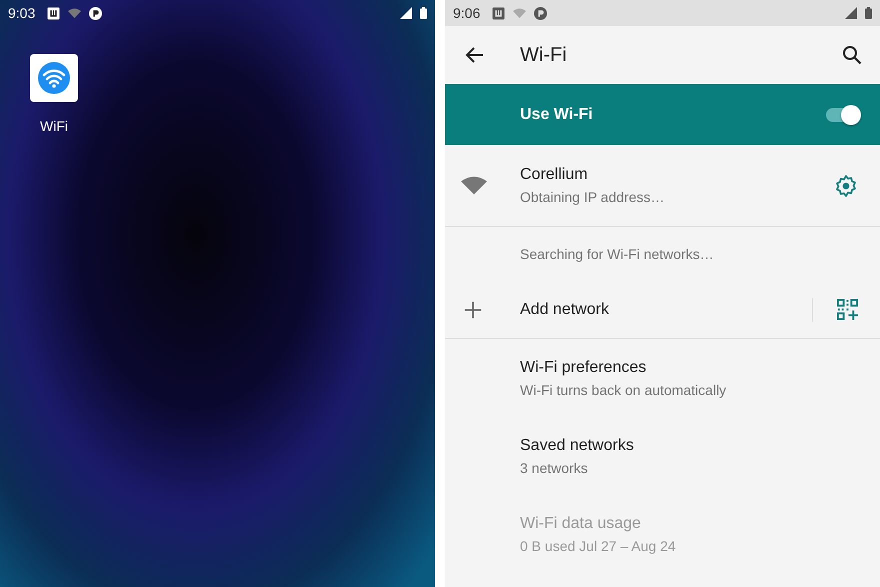  Describe the element at coordinates (554, 175) in the screenshot. I see `network-name: Corellium` at that location.